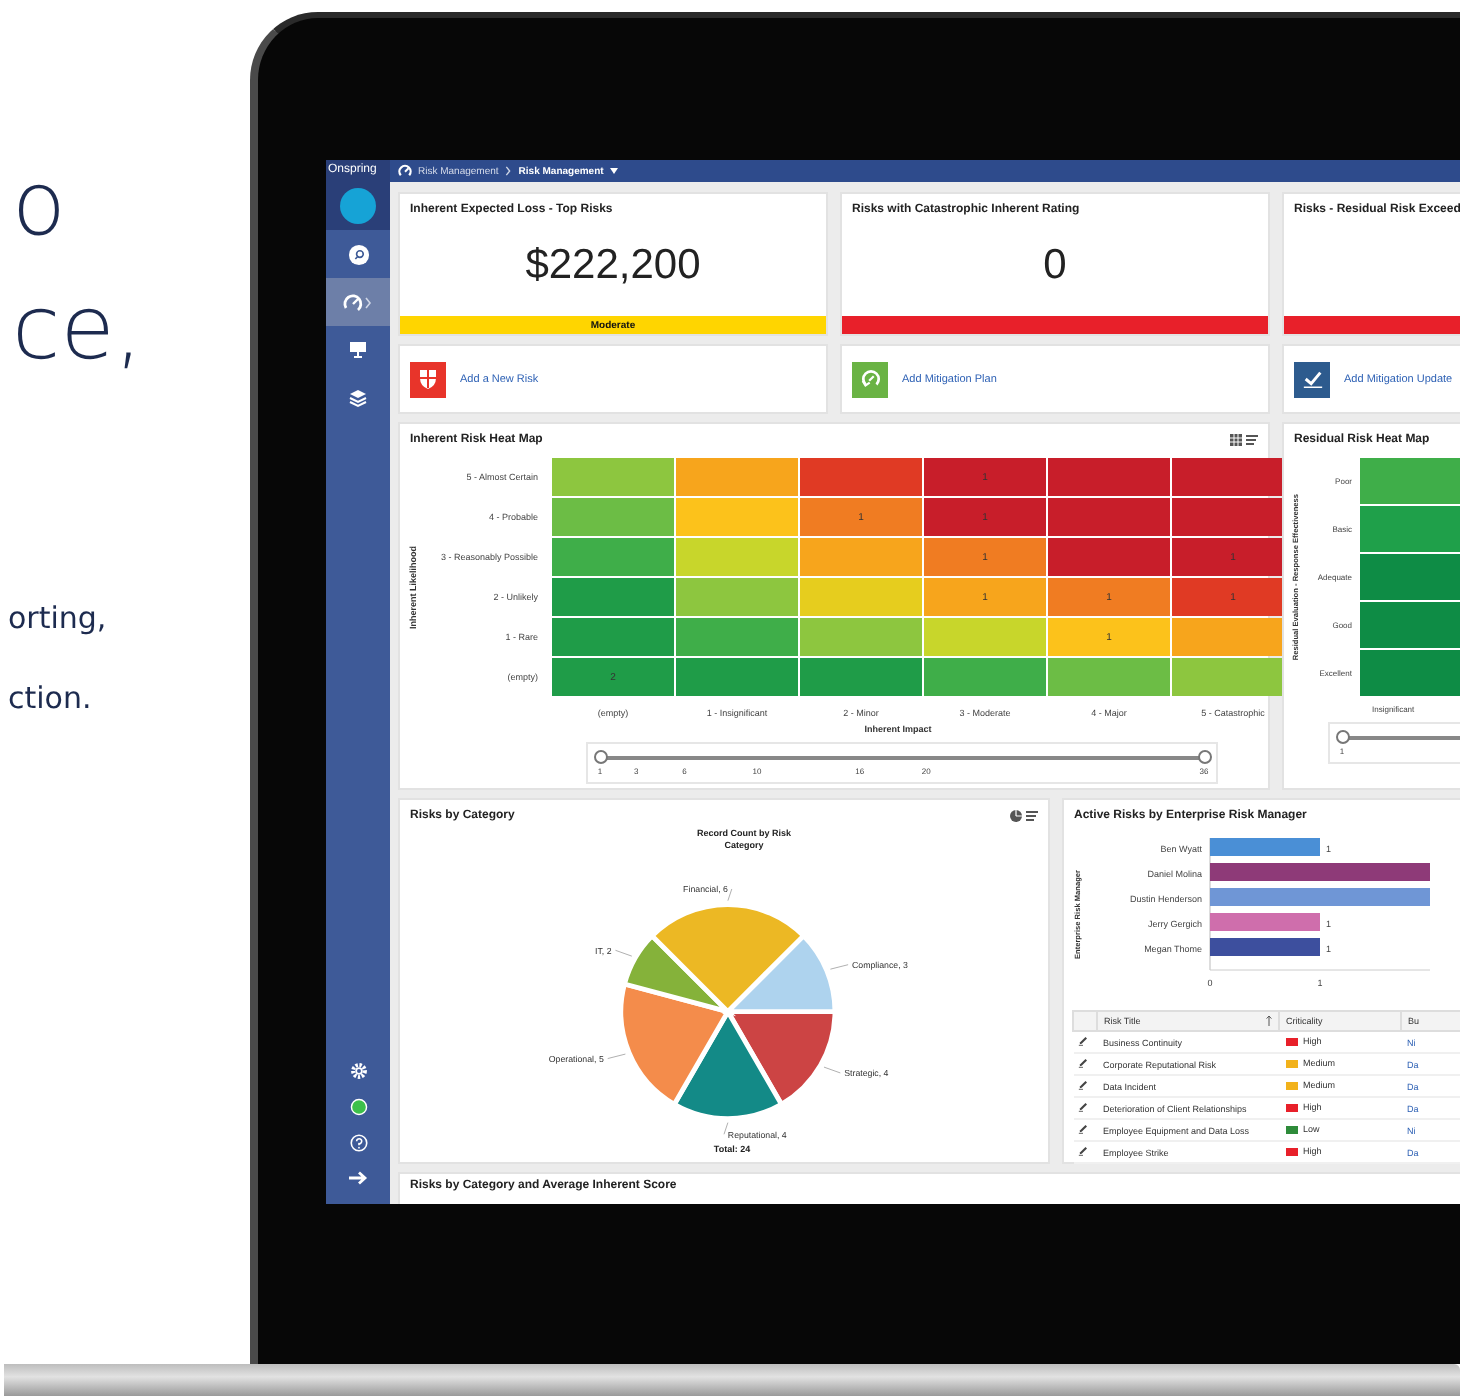 The width and height of the screenshot is (1460, 1396). Describe the element at coordinates (613, 171) in the screenshot. I see `caret-down-icon` at that location.